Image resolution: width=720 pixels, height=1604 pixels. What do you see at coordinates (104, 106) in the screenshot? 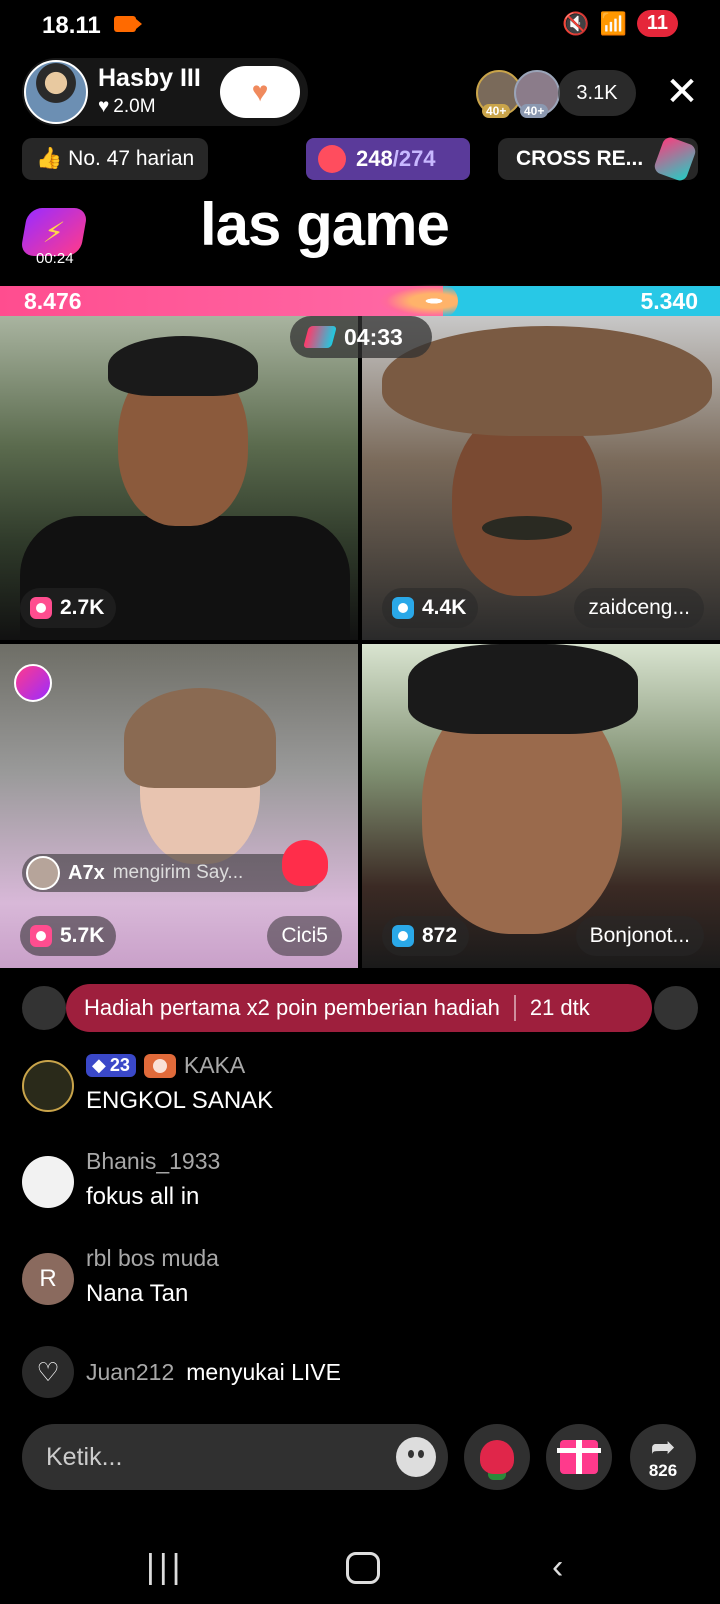
I see `heart-icon: ♥` at bounding box center [104, 106].